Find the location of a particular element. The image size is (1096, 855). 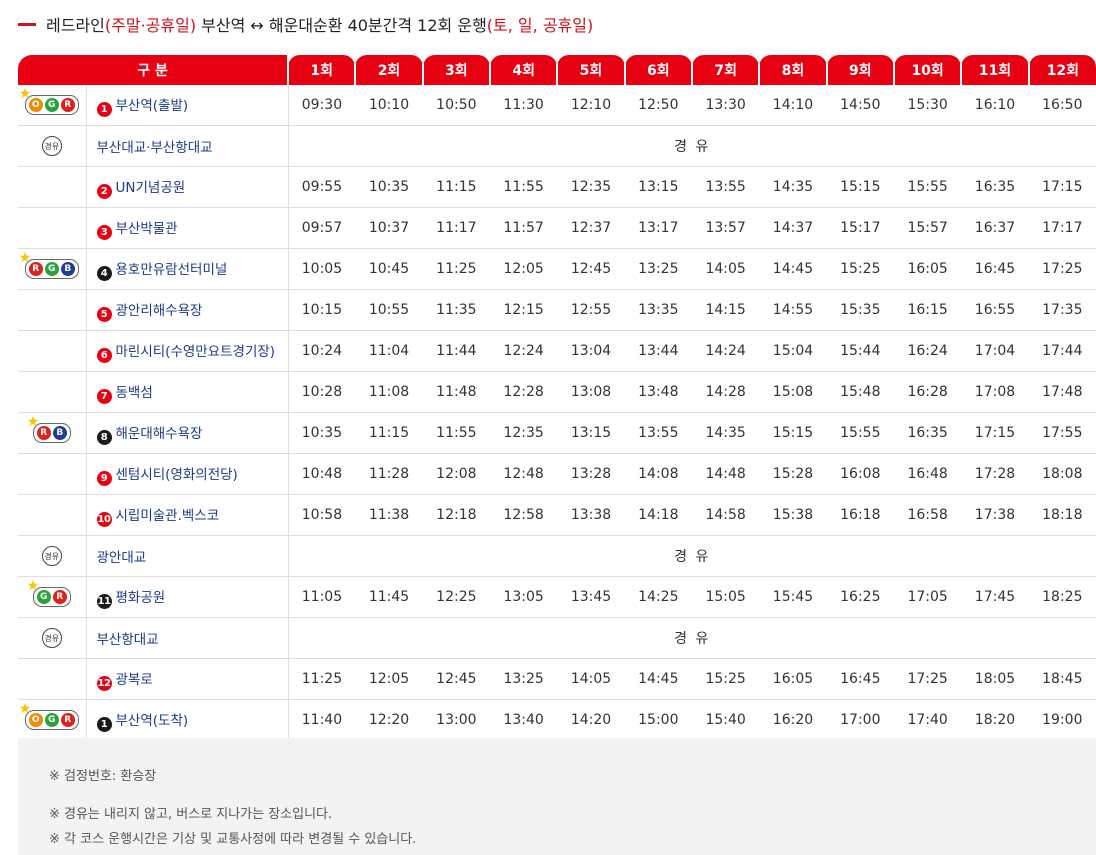

transfer-lines-icon: ★ R B is located at coordinates (49, 429).